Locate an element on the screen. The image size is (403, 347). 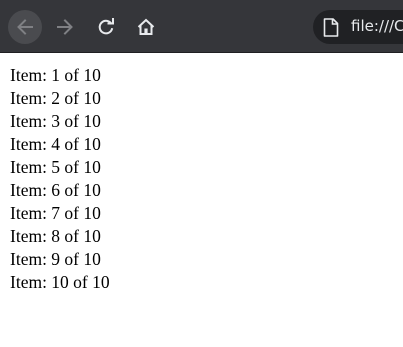
list-item: Item: 5 of 10 is located at coordinates (55, 167).